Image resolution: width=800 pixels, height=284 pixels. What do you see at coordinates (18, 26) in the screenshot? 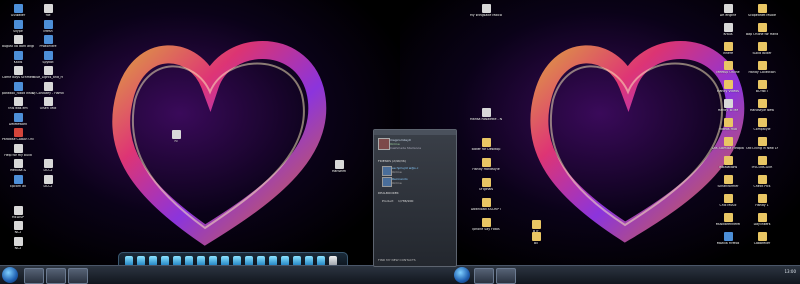
I see `desktop-icon: Skype` at bounding box center [18, 26].